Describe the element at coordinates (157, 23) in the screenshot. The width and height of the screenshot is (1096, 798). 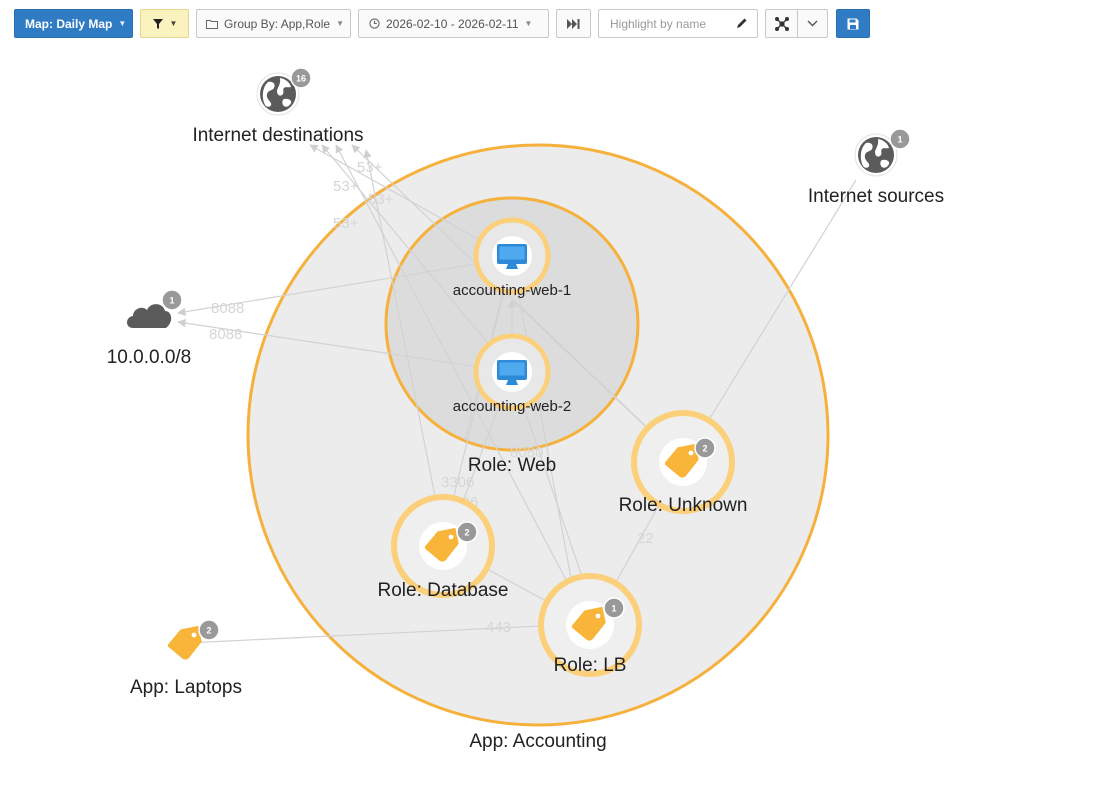
I see `filter-icon` at that location.